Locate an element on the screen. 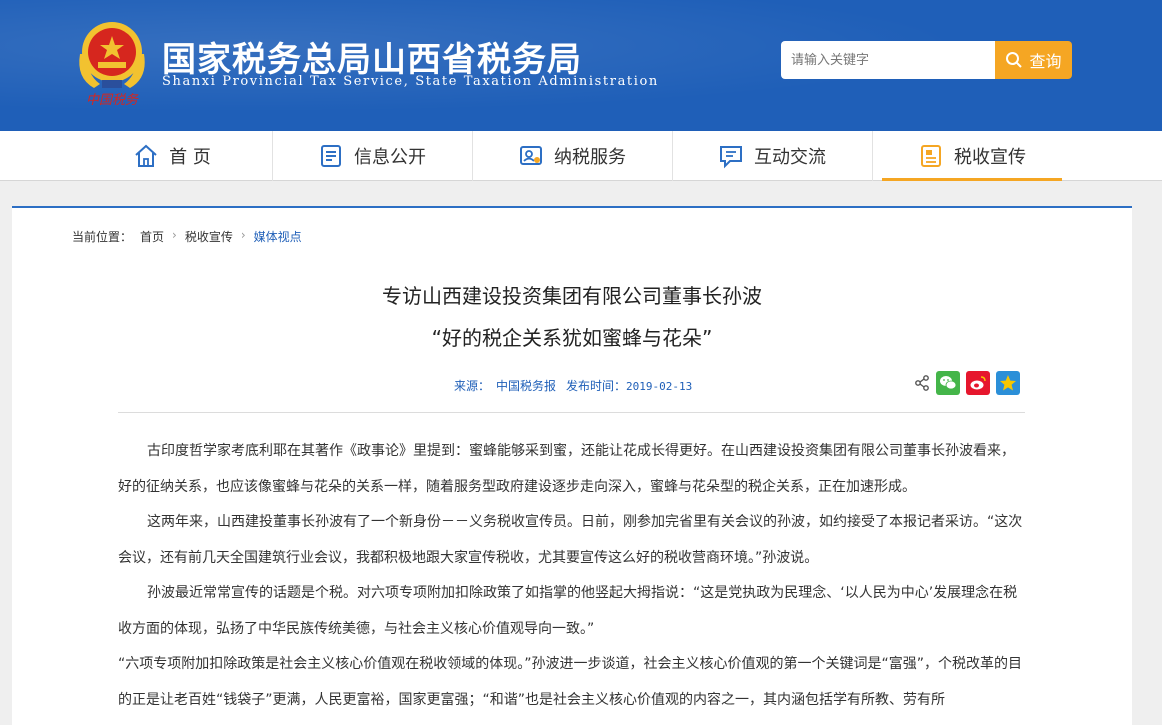  home-icon is located at coordinates (146, 155).